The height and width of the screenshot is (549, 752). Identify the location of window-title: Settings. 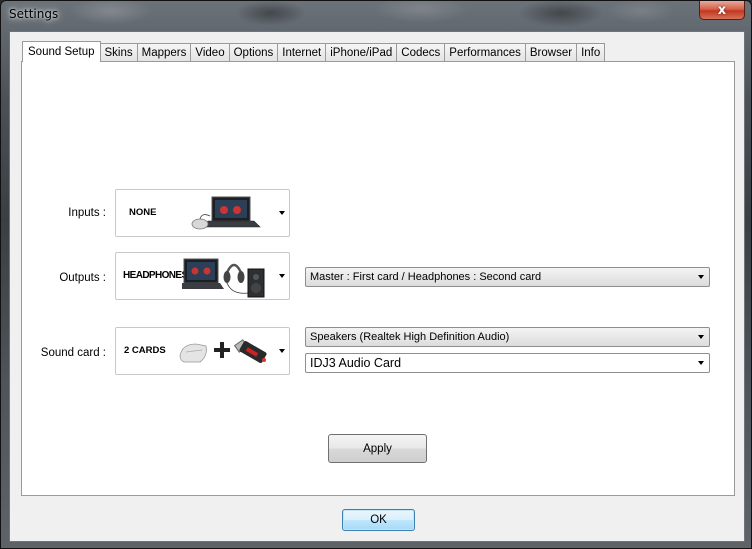
(34, 14).